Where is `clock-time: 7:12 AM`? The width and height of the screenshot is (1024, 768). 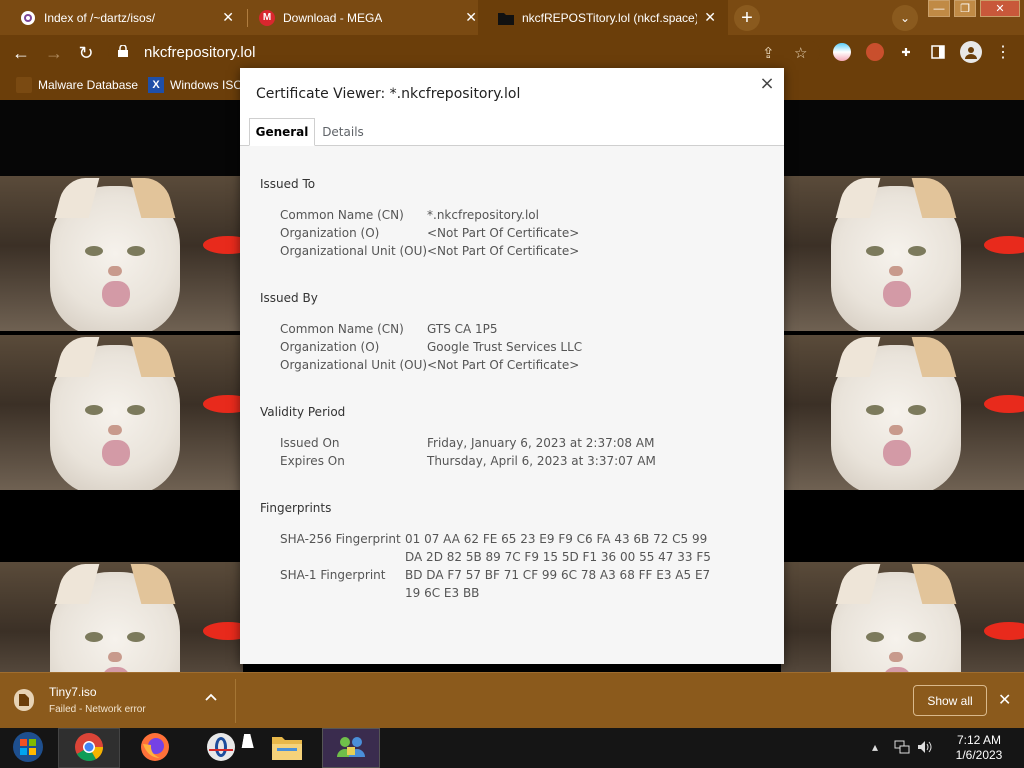
clock-time: 7:12 AM is located at coordinates (979, 740).